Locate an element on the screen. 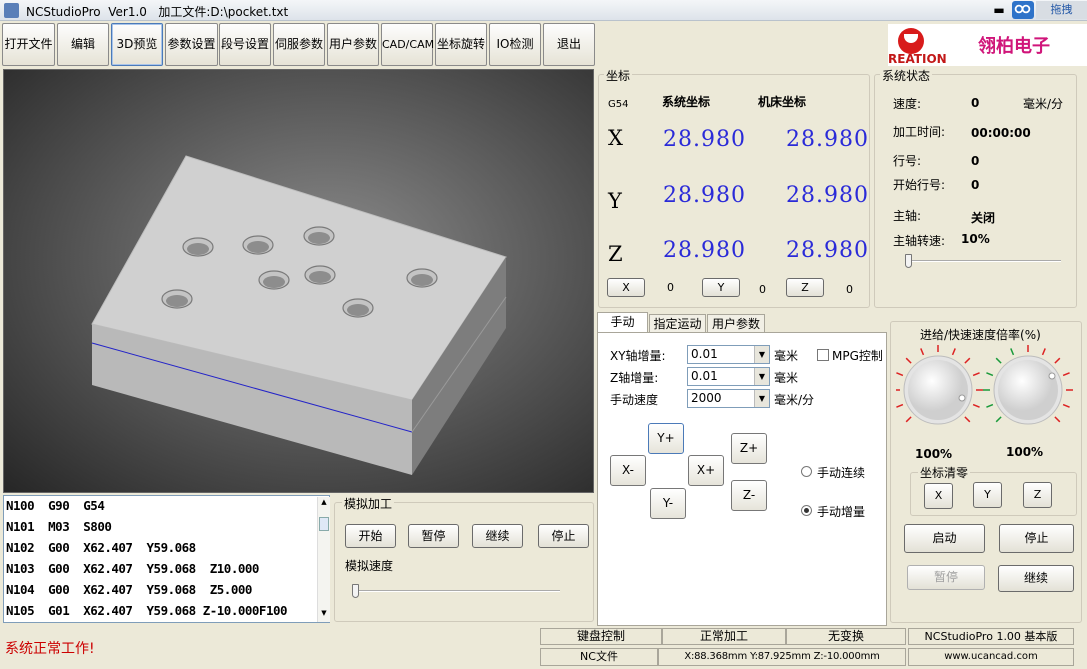 The width and height of the screenshot is (1087, 669). jog-x-plus-button: X+ is located at coordinates (706, 470).